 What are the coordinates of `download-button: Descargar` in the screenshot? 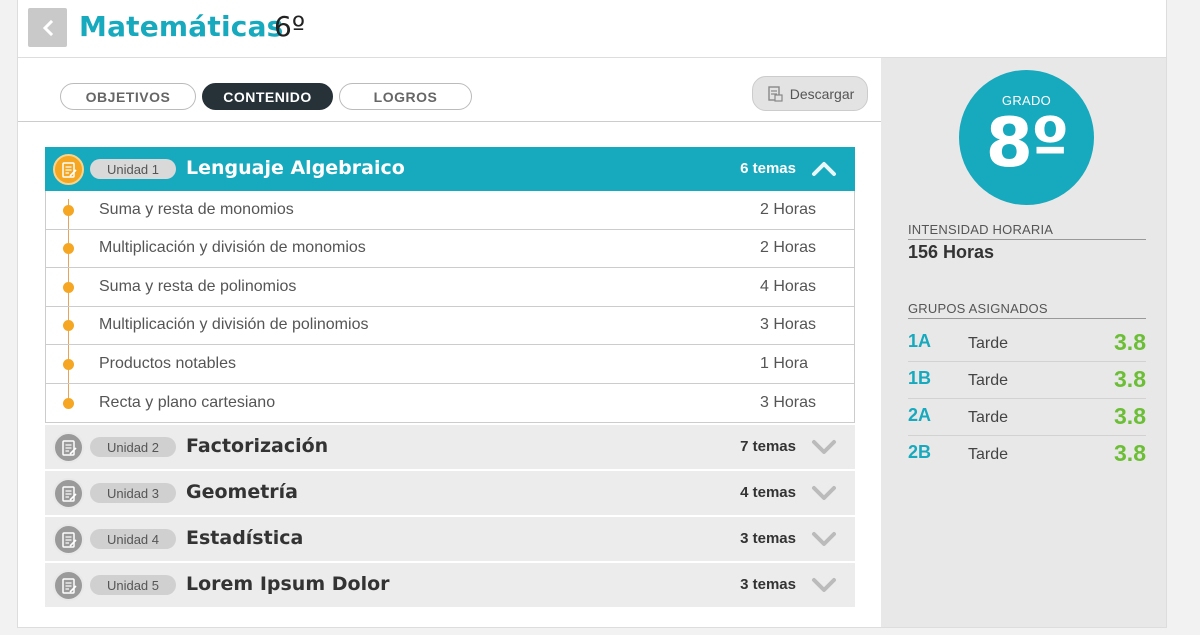 It's located at (810, 93).